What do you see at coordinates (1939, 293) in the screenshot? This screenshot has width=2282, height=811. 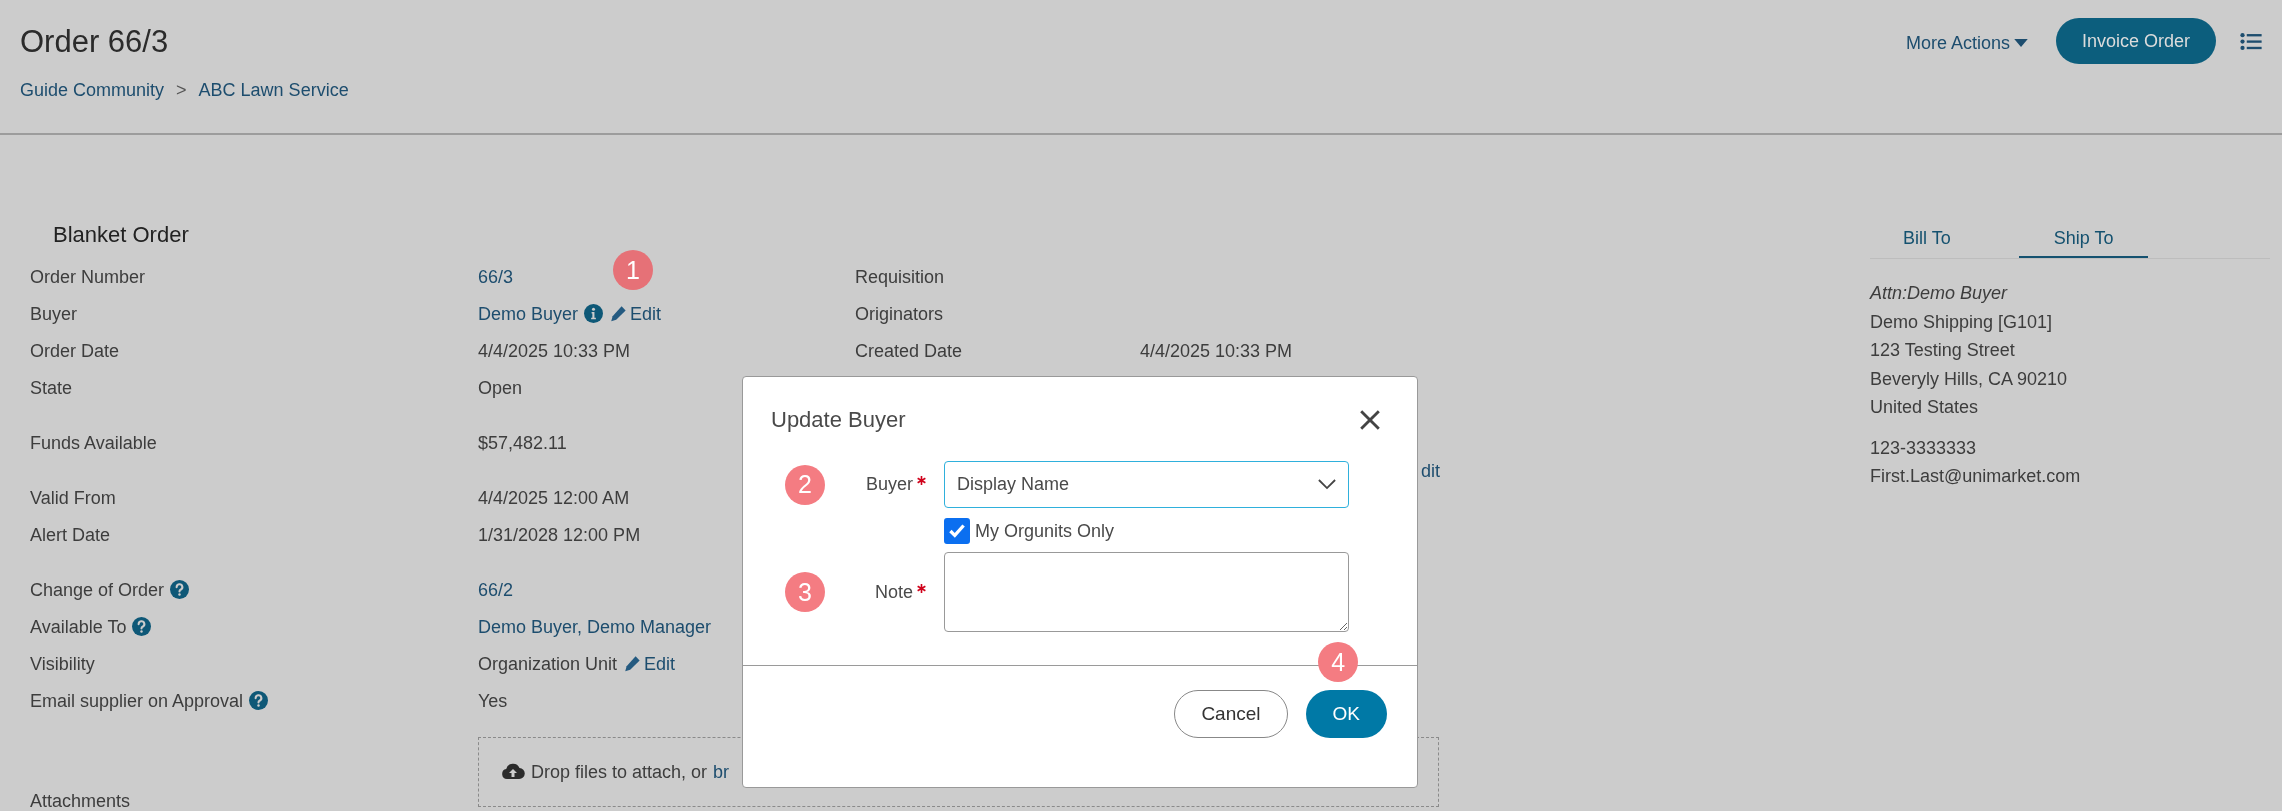 I see `address-line: Attn:Demo Buyer` at bounding box center [1939, 293].